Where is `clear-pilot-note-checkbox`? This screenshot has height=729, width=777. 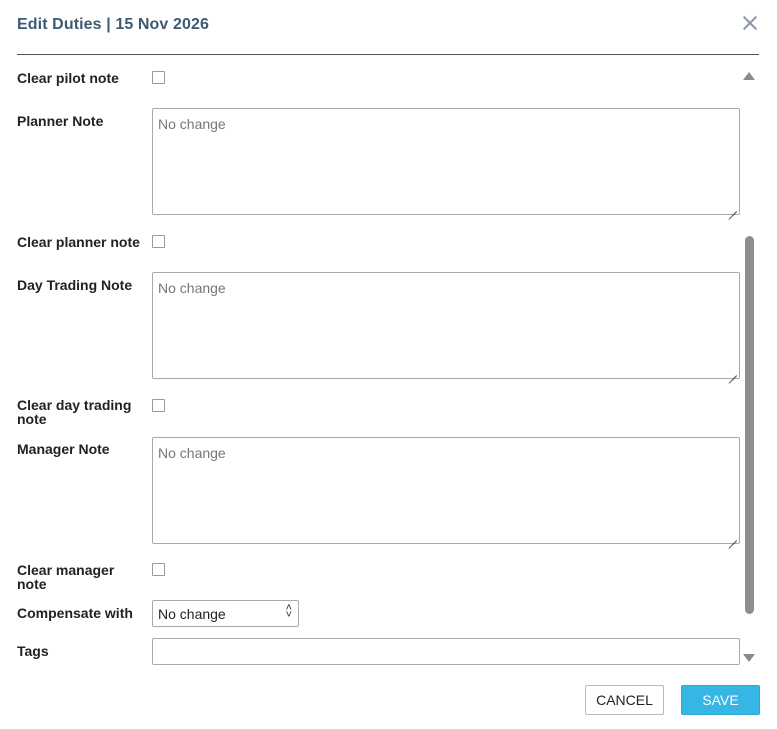 clear-pilot-note-checkbox is located at coordinates (158, 77).